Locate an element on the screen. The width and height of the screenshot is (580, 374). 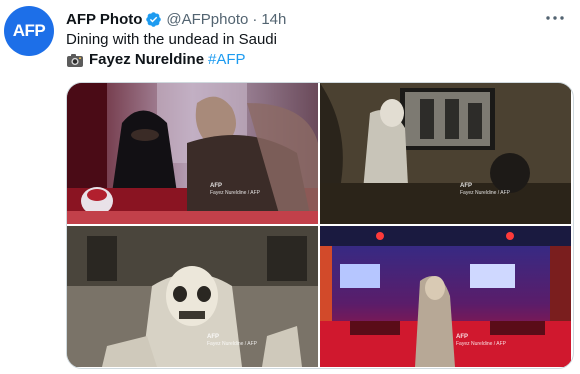
avatar: AFP is located at coordinates (29, 31).